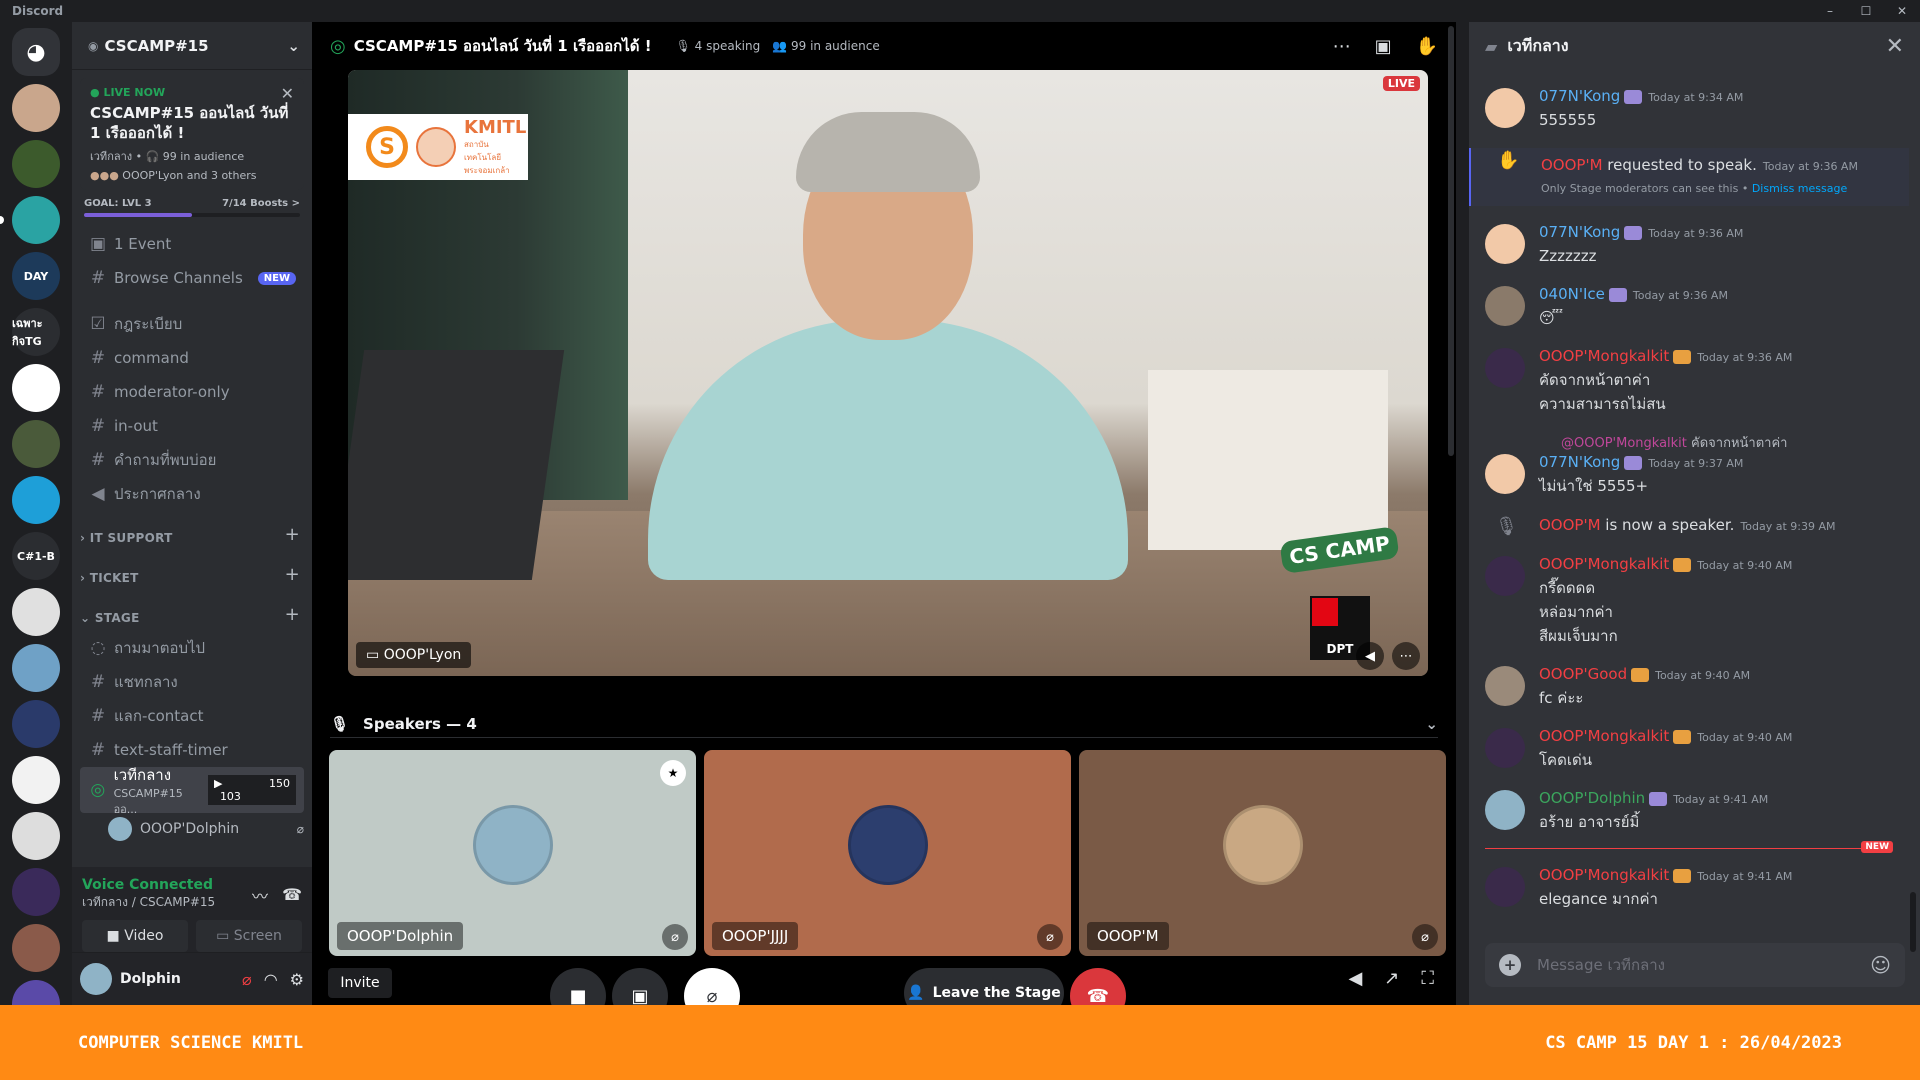 This screenshot has height=1080, width=1920. What do you see at coordinates (192, 324) in the screenshot?
I see `channel-item: ☑ กฎระเบียบ` at bounding box center [192, 324].